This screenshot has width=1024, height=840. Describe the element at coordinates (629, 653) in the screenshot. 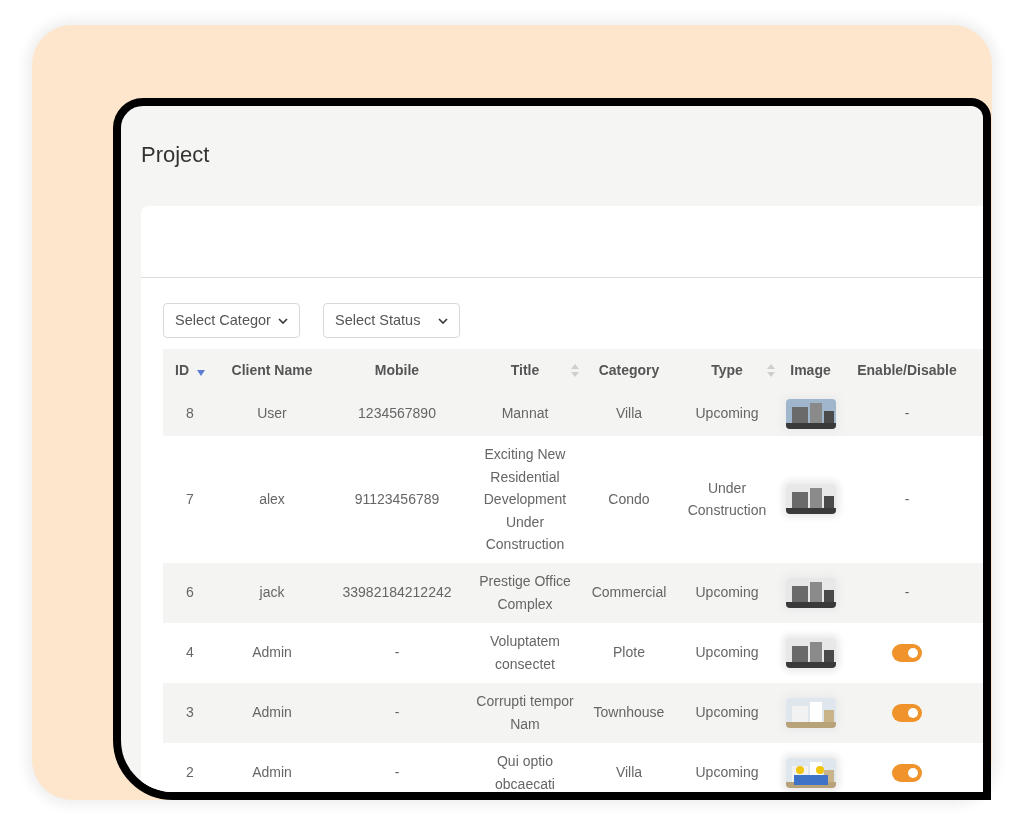

I see `category-cell-text: Plote` at that location.